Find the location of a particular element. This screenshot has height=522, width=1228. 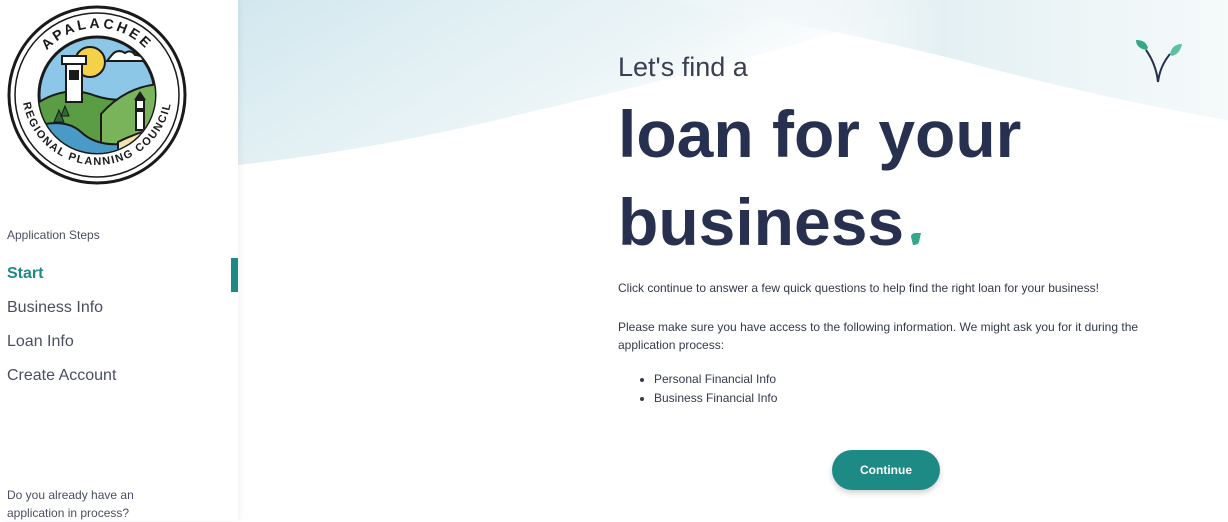

headline-line-1: loan for your is located at coordinates (820, 134).